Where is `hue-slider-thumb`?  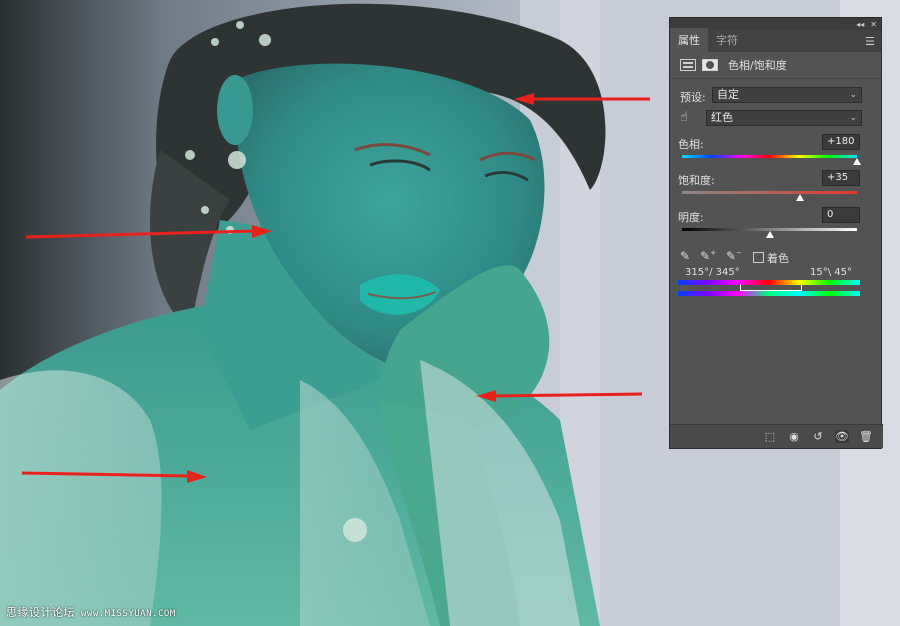
hue-slider-thumb is located at coordinates (857, 161).